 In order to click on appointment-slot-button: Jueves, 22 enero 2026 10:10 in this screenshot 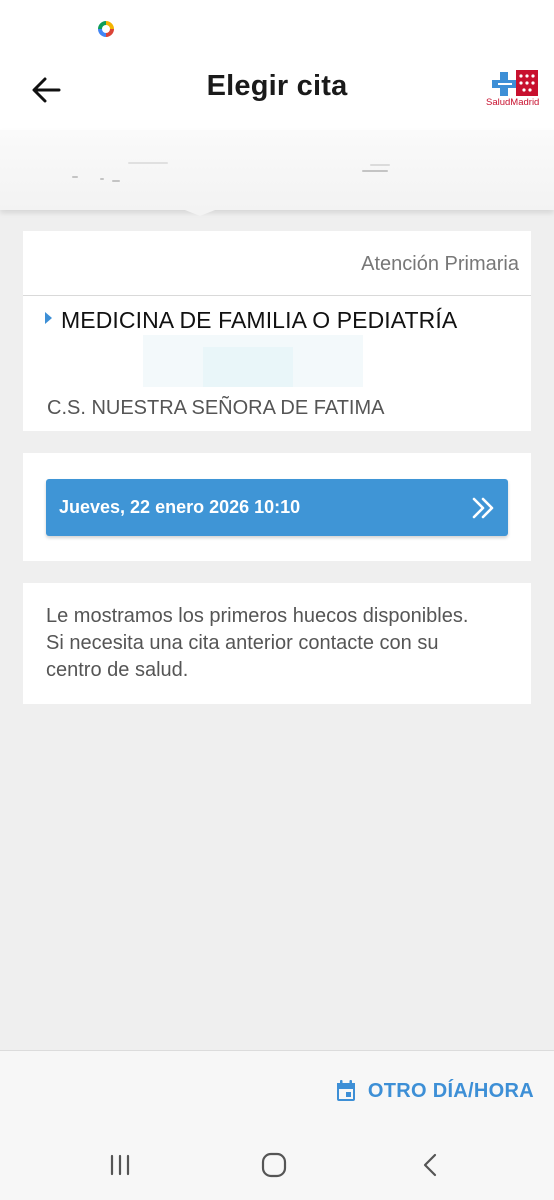, I will do `click(277, 507)`.